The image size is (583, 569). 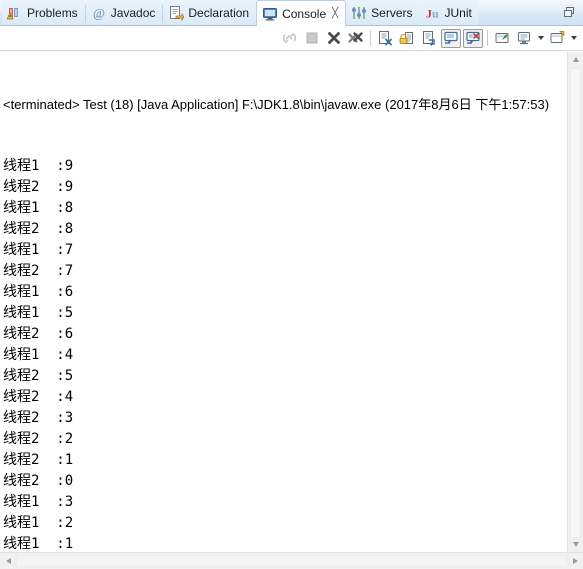 I want to click on terminate-and-relaunch-button, so click(x=290, y=38).